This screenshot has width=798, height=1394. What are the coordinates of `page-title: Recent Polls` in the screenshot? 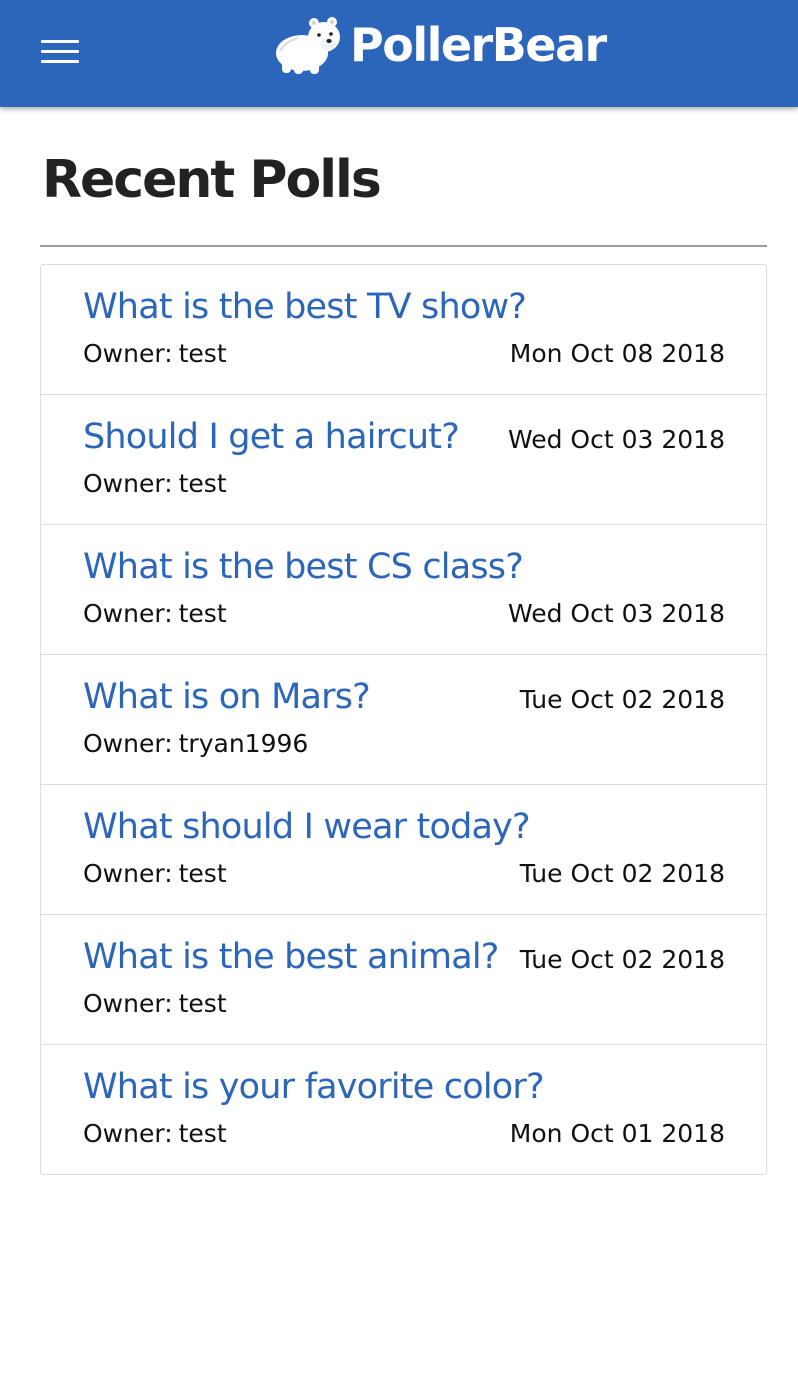 It's located at (212, 180).